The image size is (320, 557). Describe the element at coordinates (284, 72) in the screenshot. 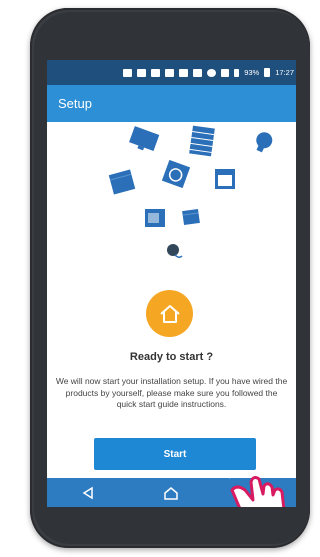

I see `clock: 17:27` at that location.